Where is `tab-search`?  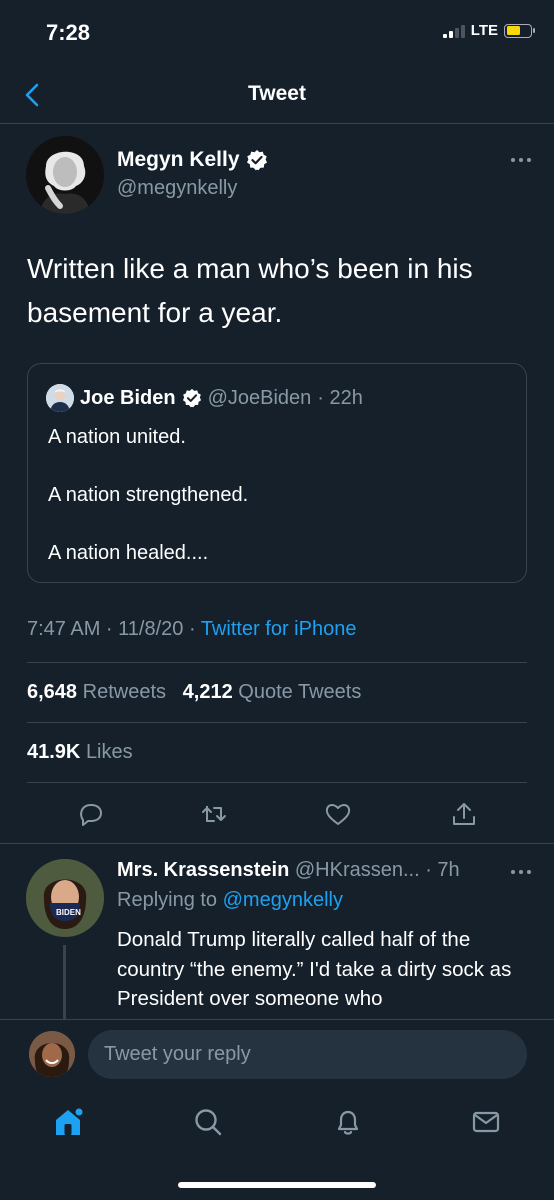 tab-search is located at coordinates (208, 1122).